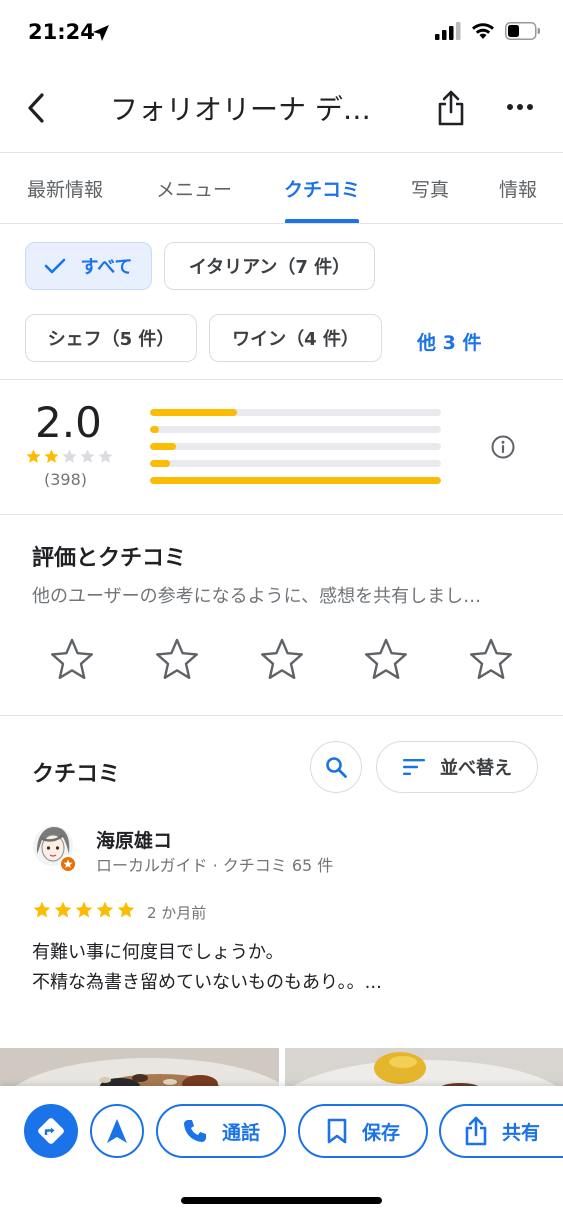  Describe the element at coordinates (414, 767) in the screenshot. I see `sort-icon` at that location.